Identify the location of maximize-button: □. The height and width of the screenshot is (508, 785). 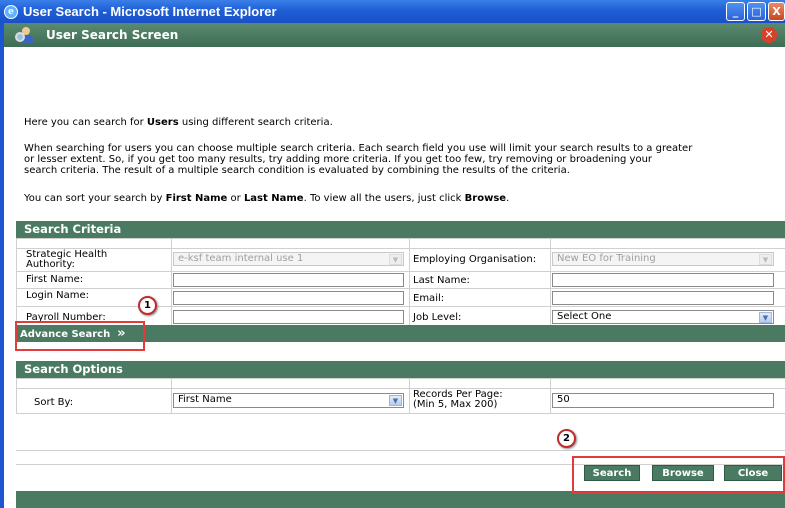
(756, 11).